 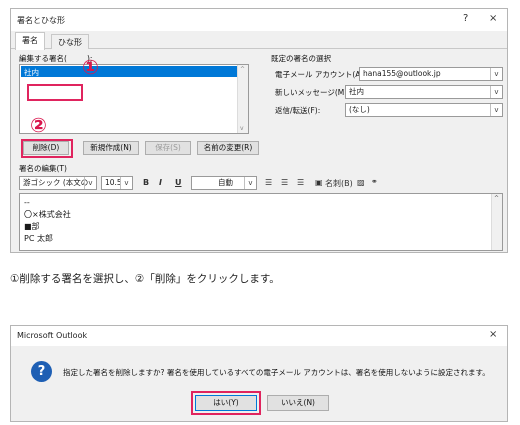 I want to click on default-signature-label: 既定の署名の選択, so click(x=301, y=58).